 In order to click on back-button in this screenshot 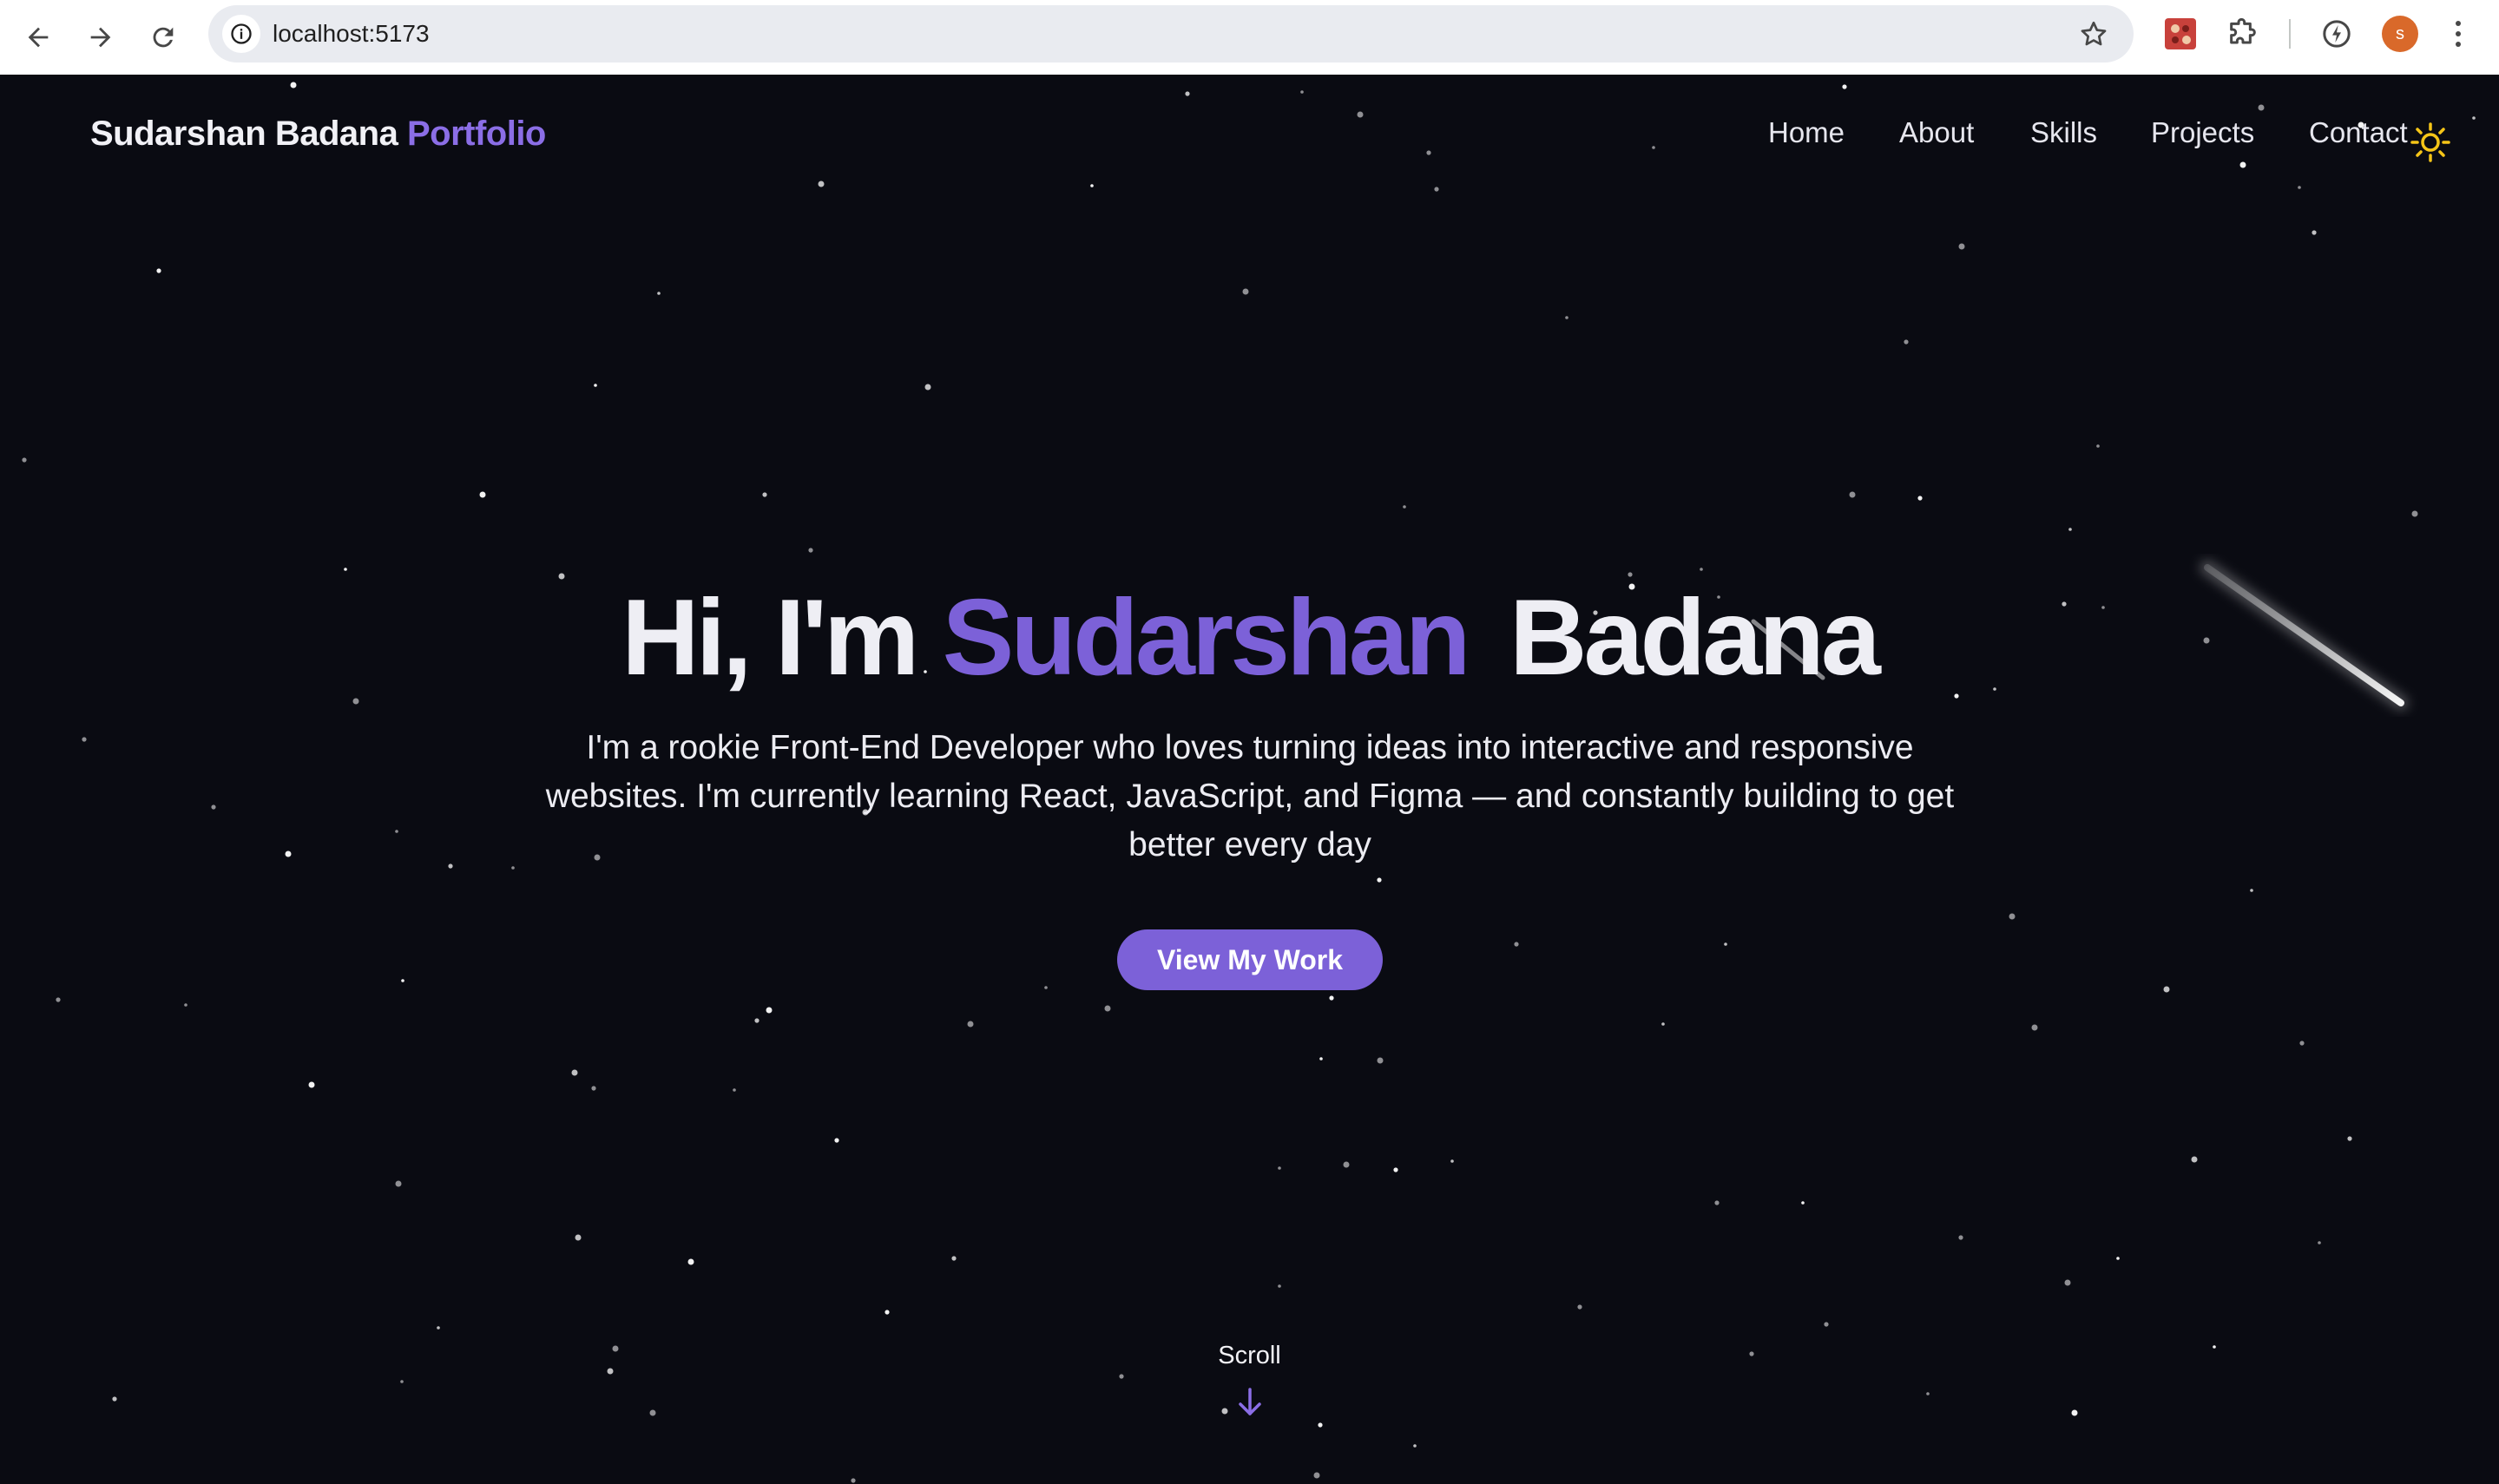, I will do `click(38, 37)`.